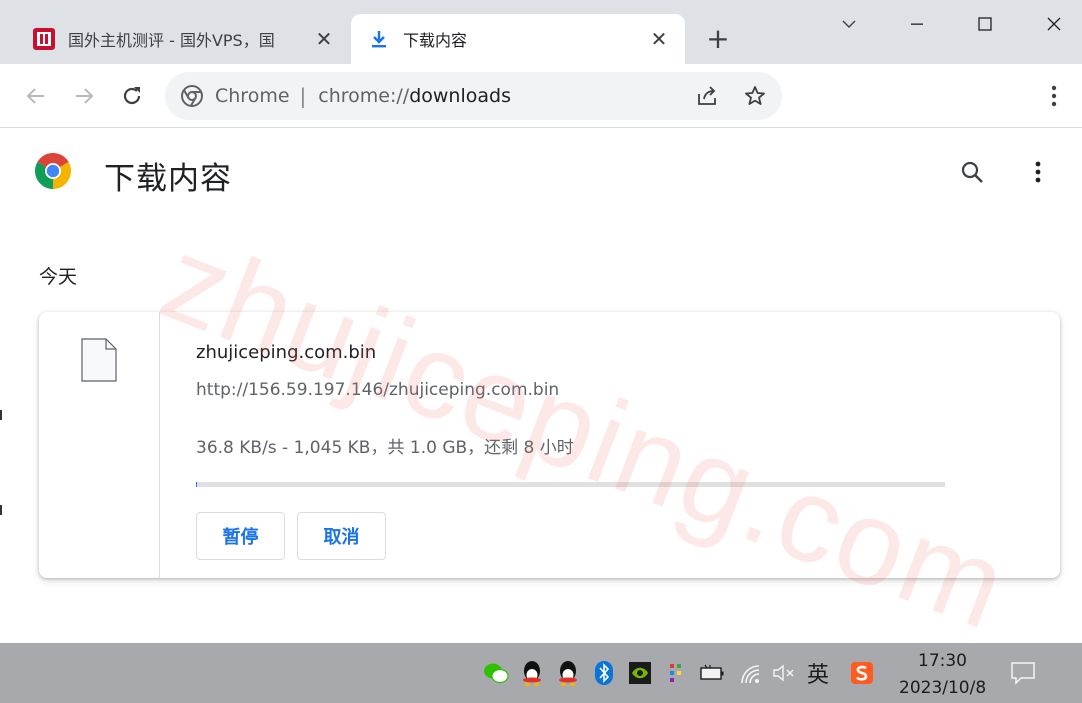  I want to click on tab-strip: 国外主机测评 - 国外VPS，国 ✕ 下载内容 ✕ +, so click(541, 32).